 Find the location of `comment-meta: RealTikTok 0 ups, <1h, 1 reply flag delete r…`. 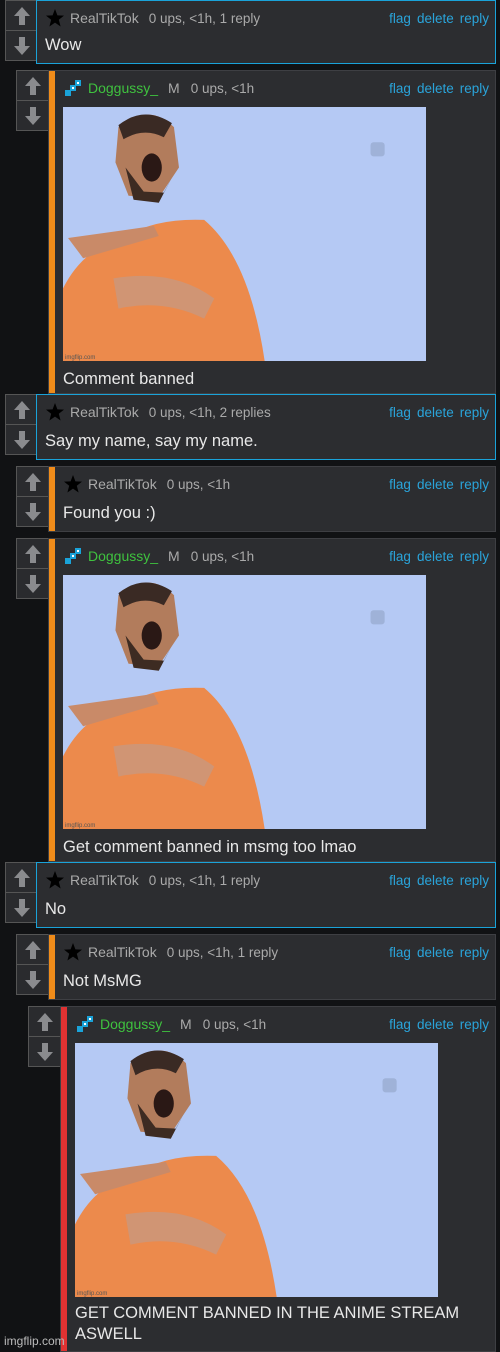

comment-meta: RealTikTok 0 ups, <1h, 1 reply flag delete r… is located at coordinates (276, 952).